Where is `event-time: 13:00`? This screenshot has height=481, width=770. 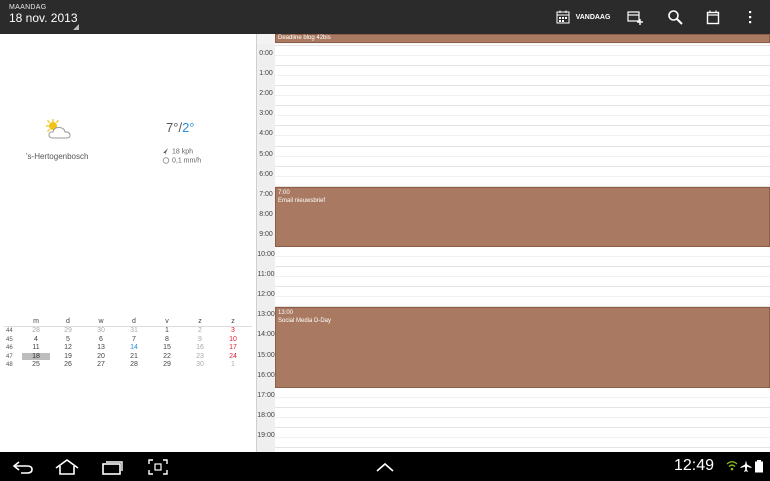 event-time: 13:00 is located at coordinates (286, 313).